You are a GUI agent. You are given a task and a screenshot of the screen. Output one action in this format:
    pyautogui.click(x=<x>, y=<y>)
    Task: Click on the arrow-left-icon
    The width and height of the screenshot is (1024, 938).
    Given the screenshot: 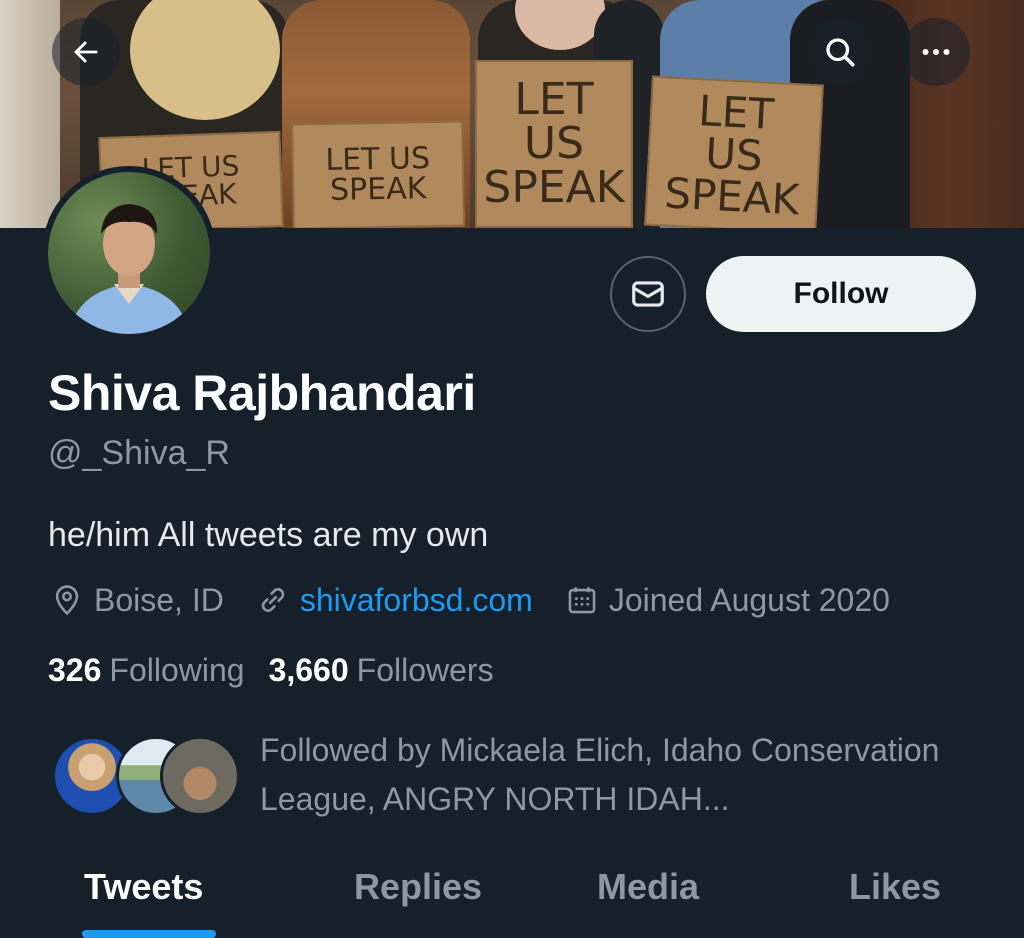 What is the action you would take?
    pyautogui.click(x=86, y=52)
    